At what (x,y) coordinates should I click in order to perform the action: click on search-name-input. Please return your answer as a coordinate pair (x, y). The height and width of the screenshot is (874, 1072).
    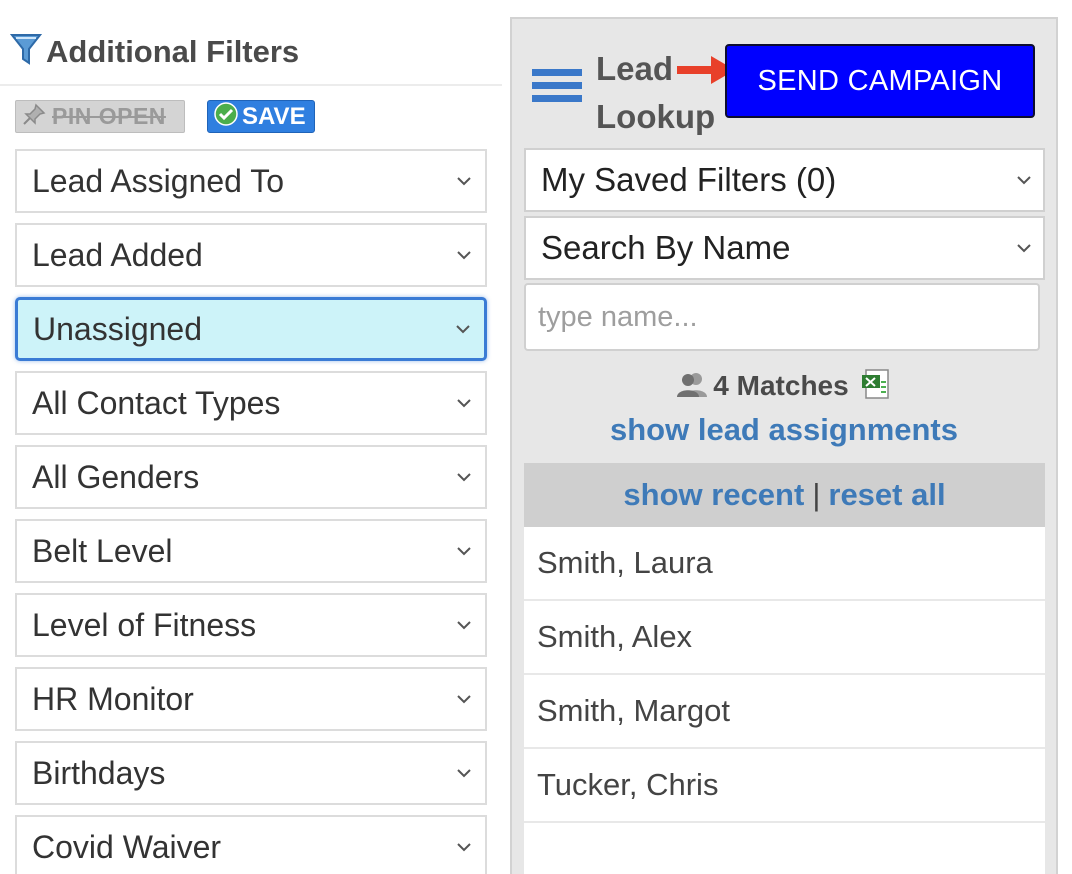
    Looking at the image, I should click on (782, 317).